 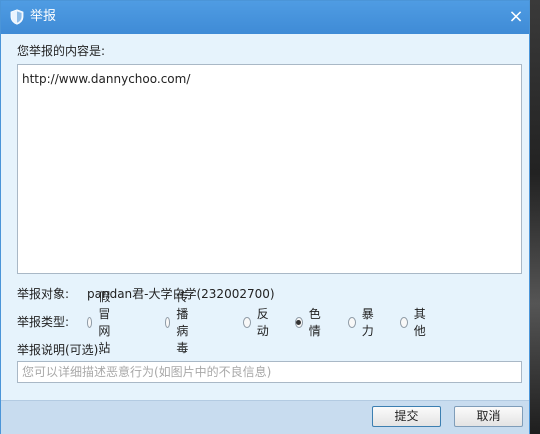 I want to click on radio-label: 传播病毒, so click(x=182, y=322).